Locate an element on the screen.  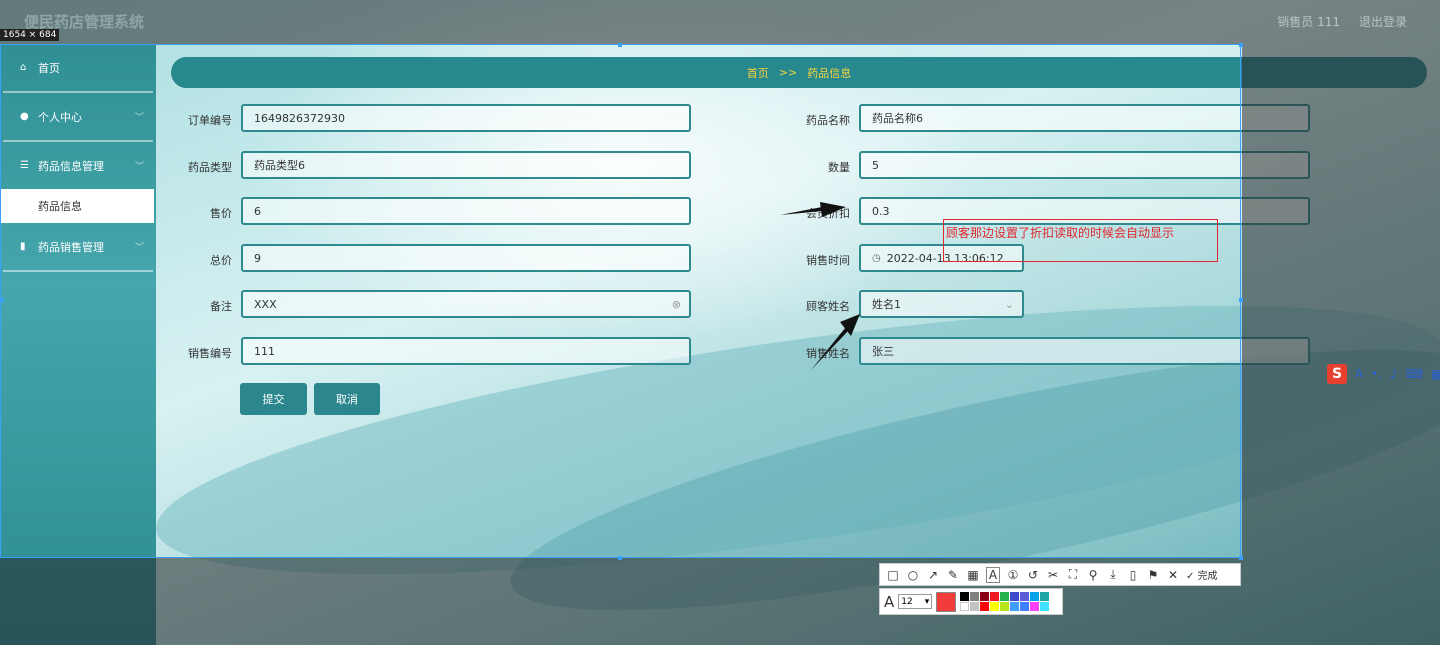
sidebar-item-drug-info-management: ☰ 药品信息管理 ﹀ is located at coordinates (78, 165).